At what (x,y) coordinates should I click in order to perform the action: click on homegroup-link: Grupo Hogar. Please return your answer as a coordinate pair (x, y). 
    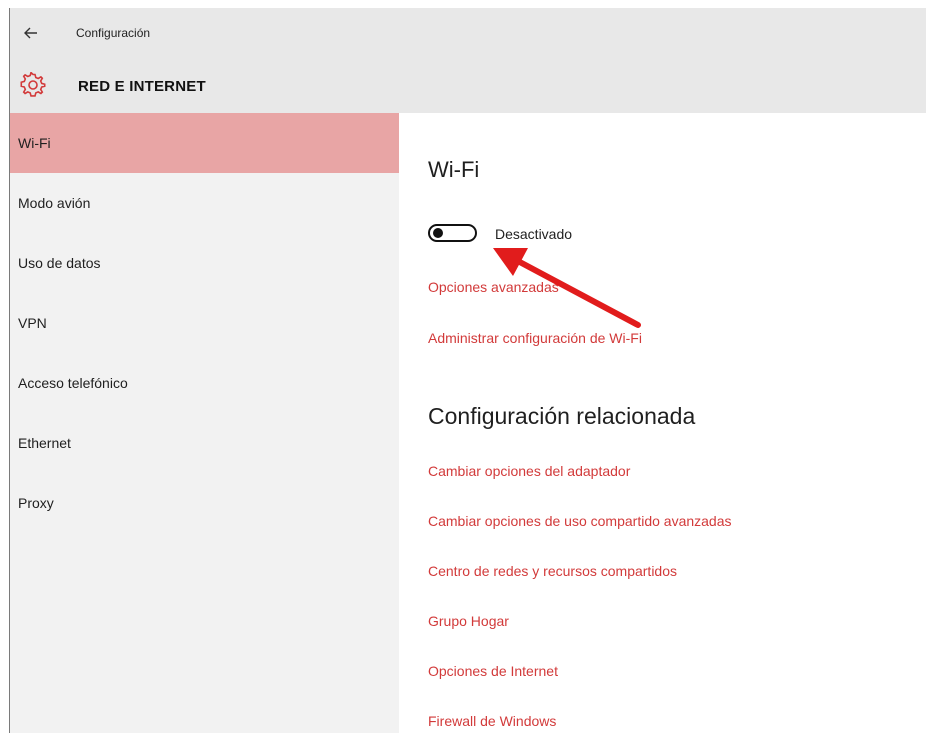
    Looking at the image, I should click on (468, 621).